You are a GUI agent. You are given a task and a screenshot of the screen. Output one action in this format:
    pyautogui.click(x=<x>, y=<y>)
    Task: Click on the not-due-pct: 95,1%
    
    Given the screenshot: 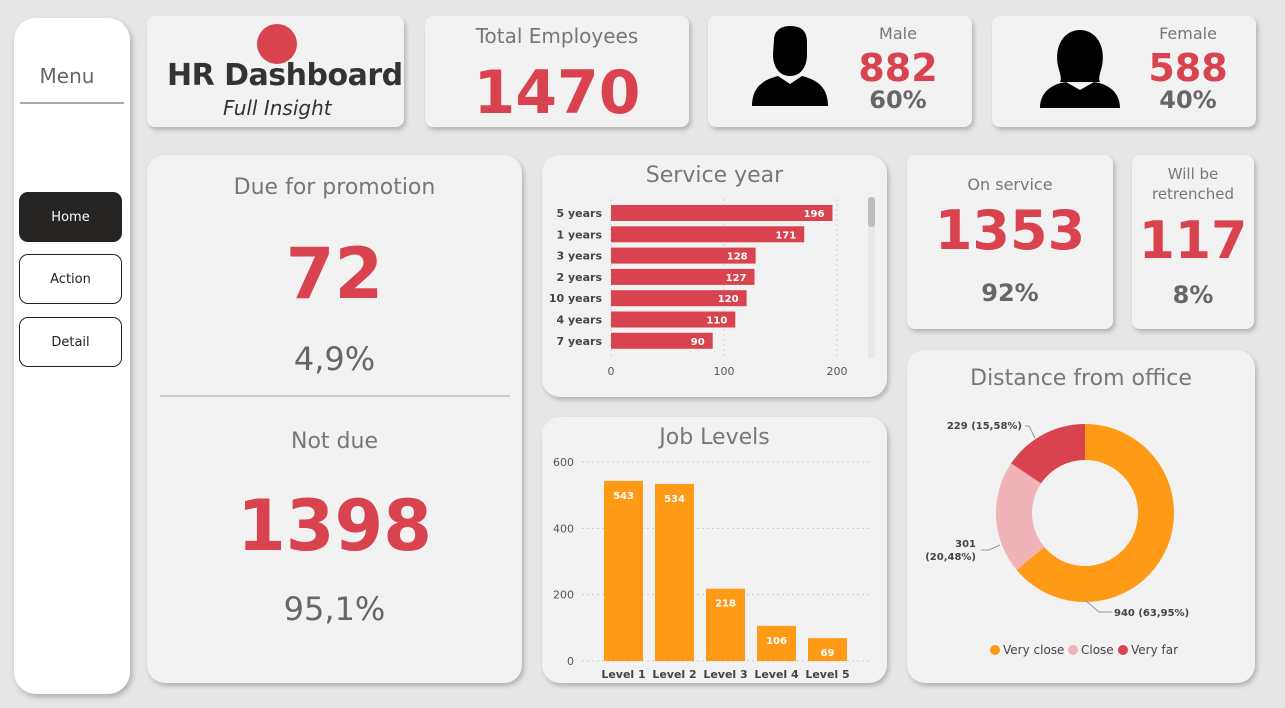 What is the action you would take?
    pyautogui.click(x=334, y=609)
    